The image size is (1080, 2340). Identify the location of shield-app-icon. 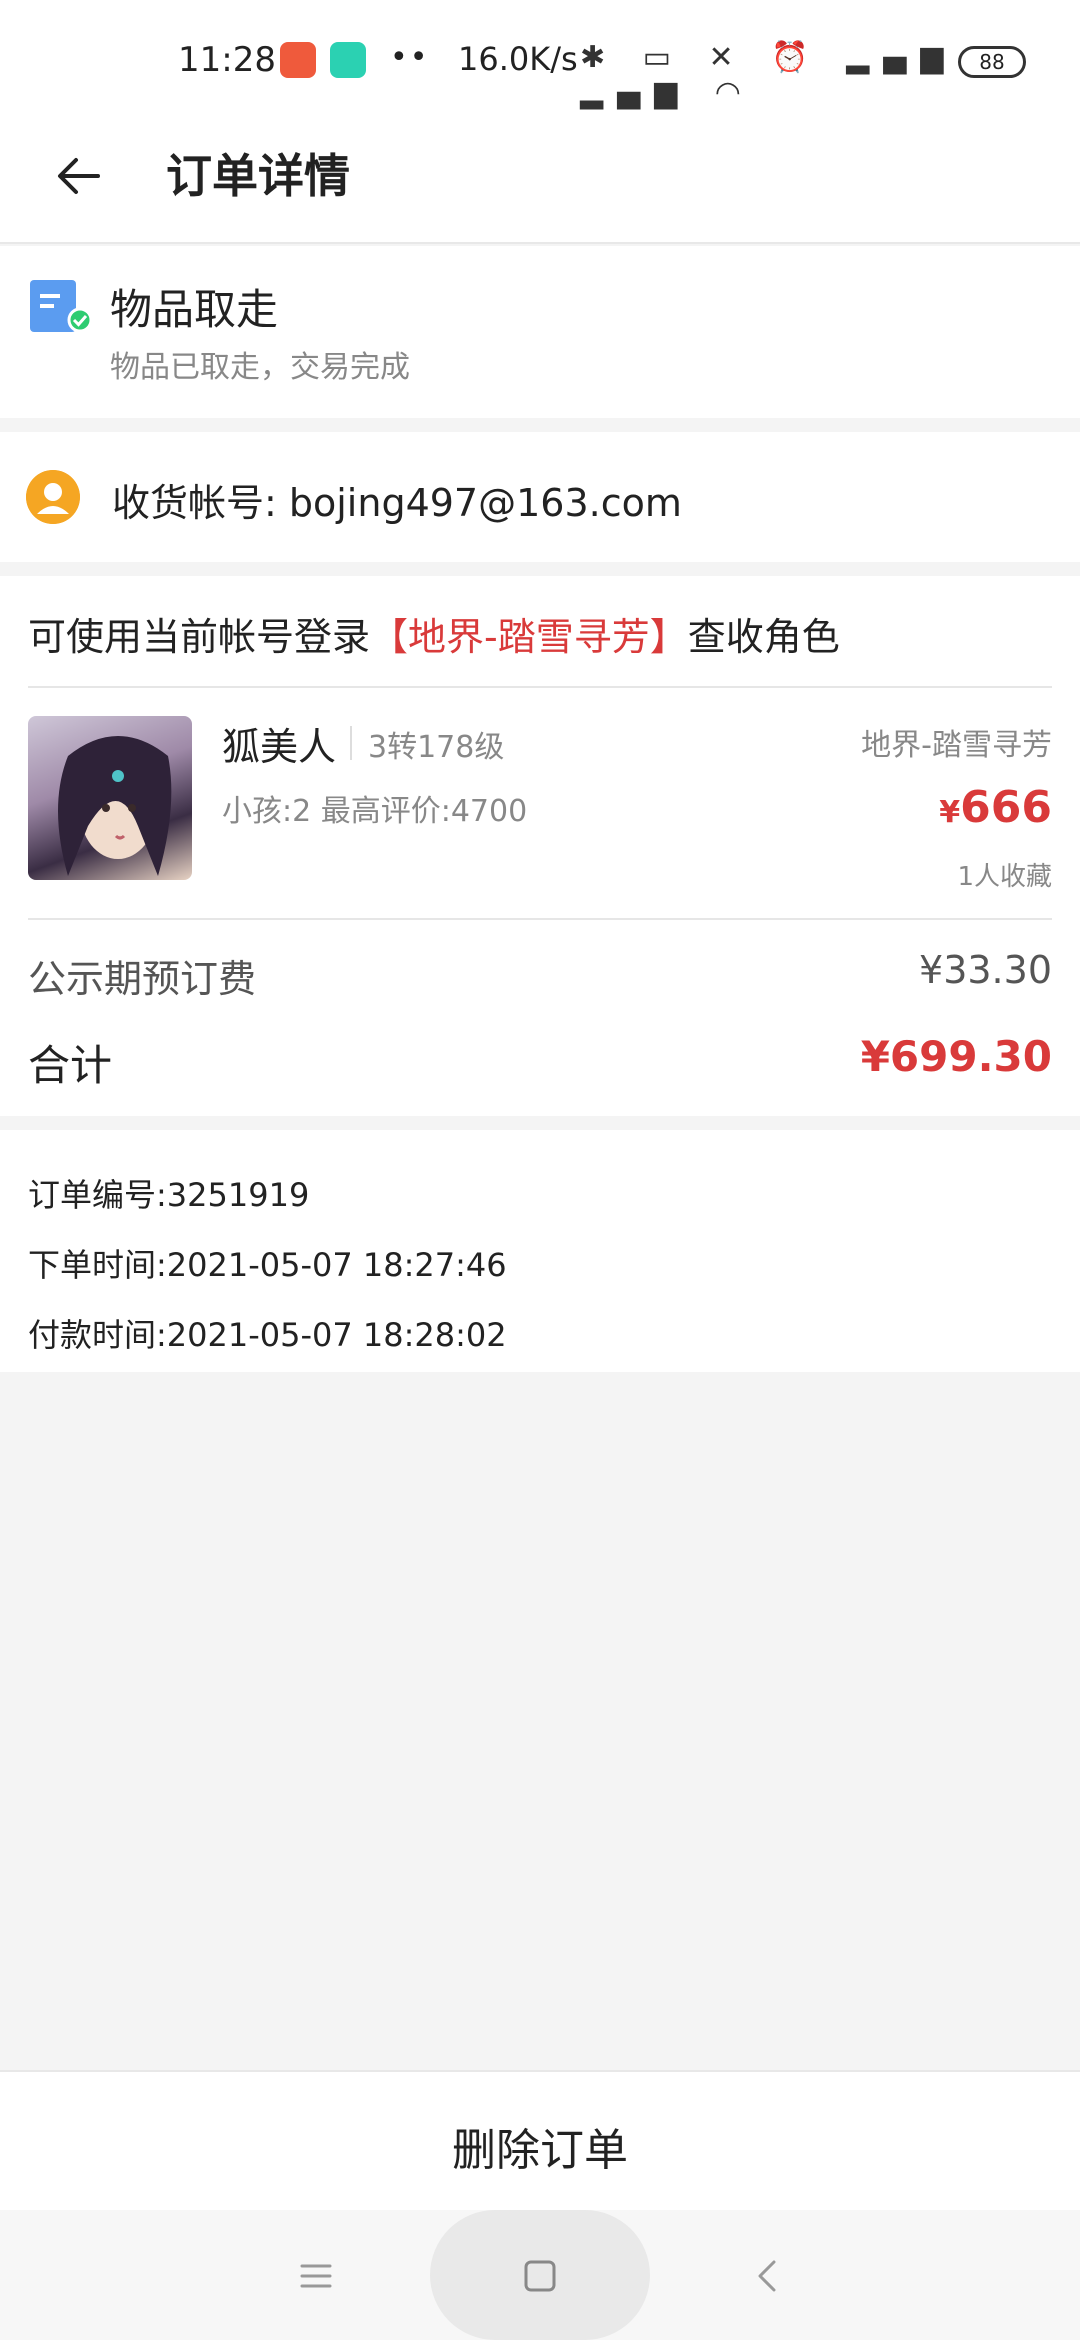
(348, 60).